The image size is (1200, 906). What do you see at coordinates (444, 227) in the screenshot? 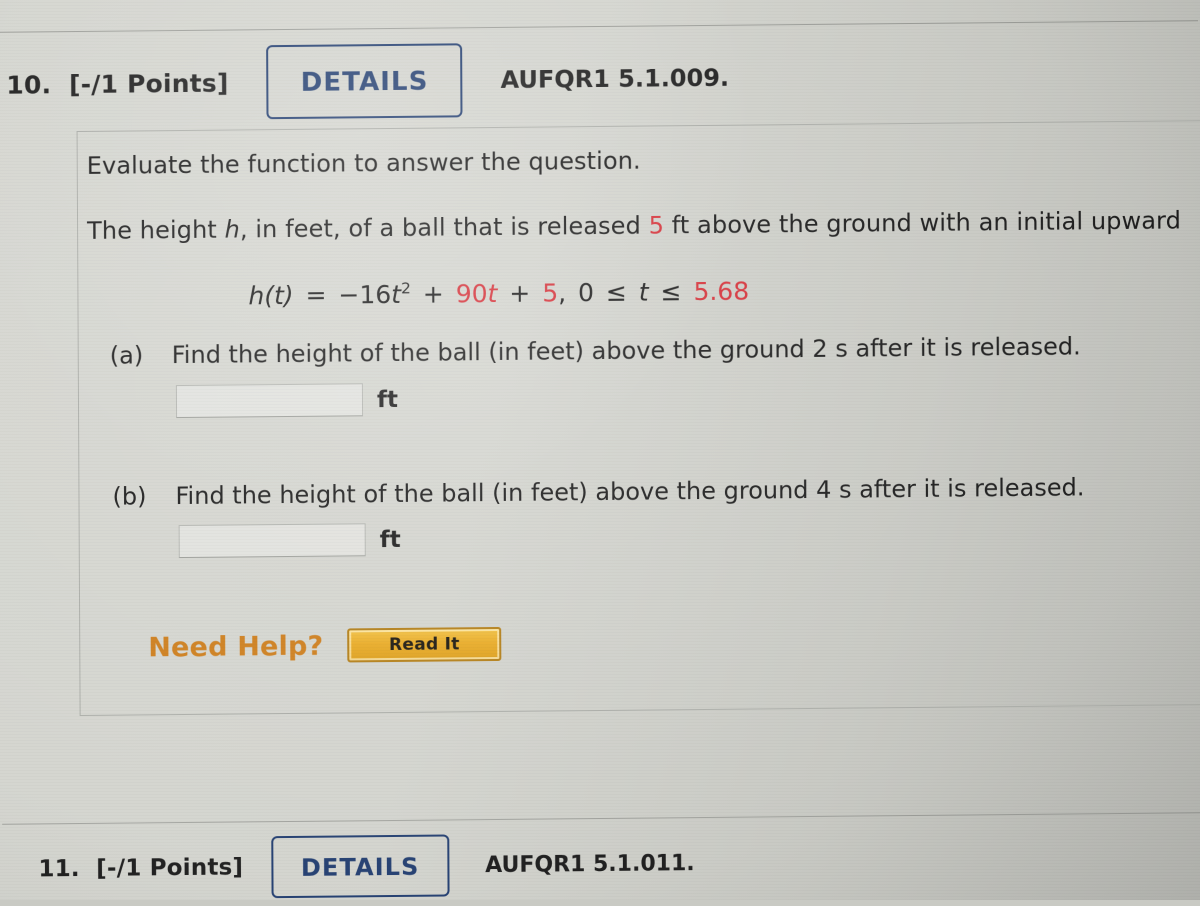
I see `stem-middle: , in feet, of a ball that is released` at bounding box center [444, 227].